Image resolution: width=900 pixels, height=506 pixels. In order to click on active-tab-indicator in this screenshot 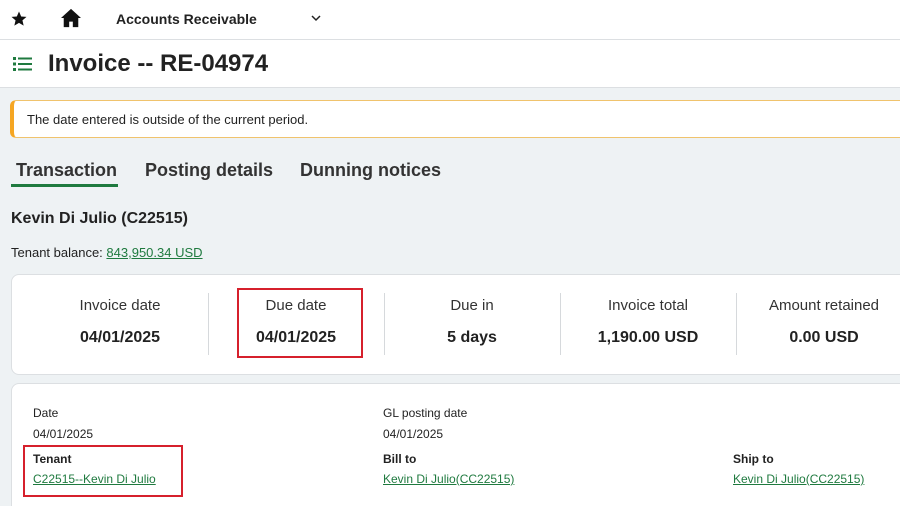, I will do `click(64, 185)`.